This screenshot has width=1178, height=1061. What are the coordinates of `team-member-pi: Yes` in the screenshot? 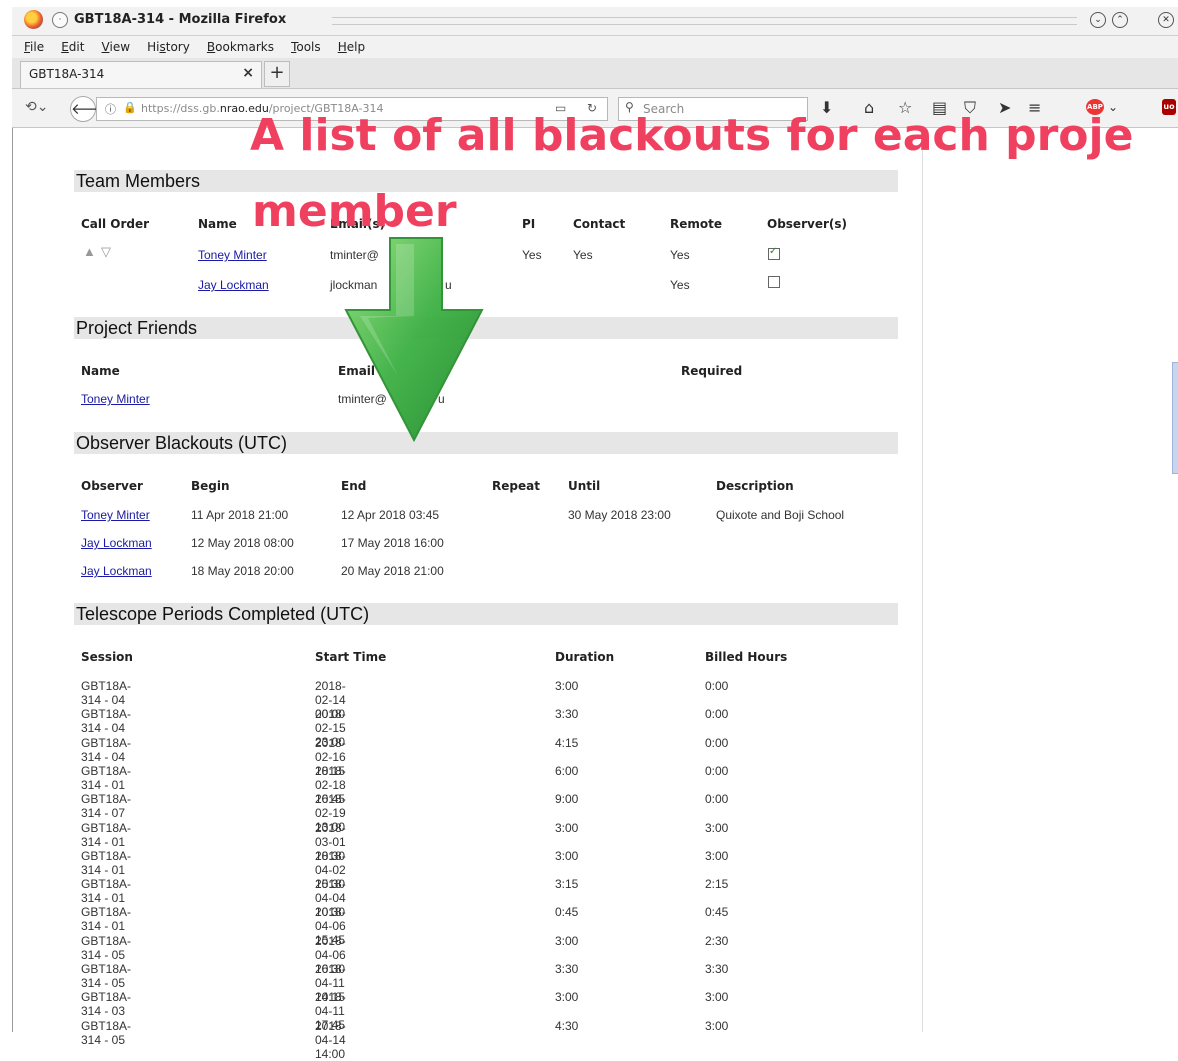 It's located at (532, 255).